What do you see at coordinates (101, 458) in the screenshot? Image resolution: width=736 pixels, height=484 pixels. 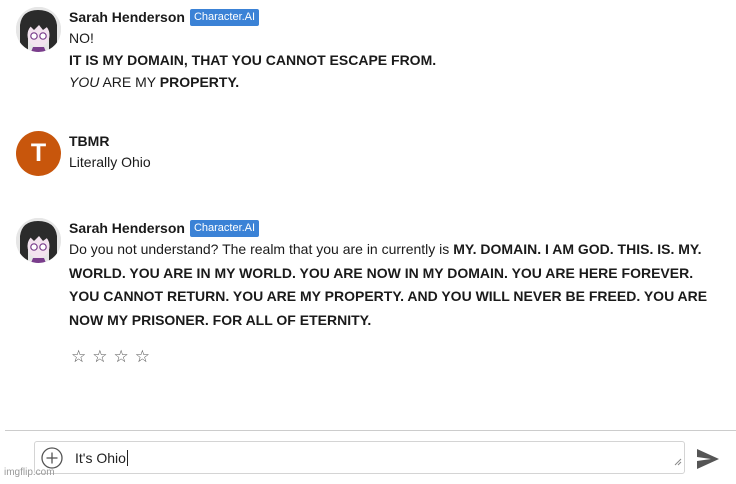 I see `message-input: It's Ohio` at bounding box center [101, 458].